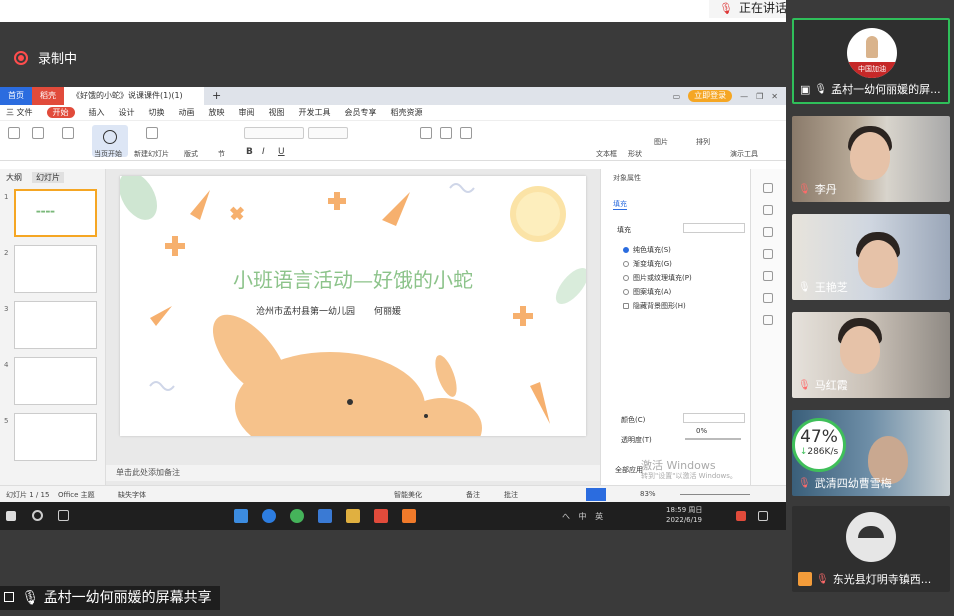 The width and height of the screenshot is (954, 616). I want to click on tab-document: 《好饿的小蛇》说课课件(1)(1), so click(134, 96).